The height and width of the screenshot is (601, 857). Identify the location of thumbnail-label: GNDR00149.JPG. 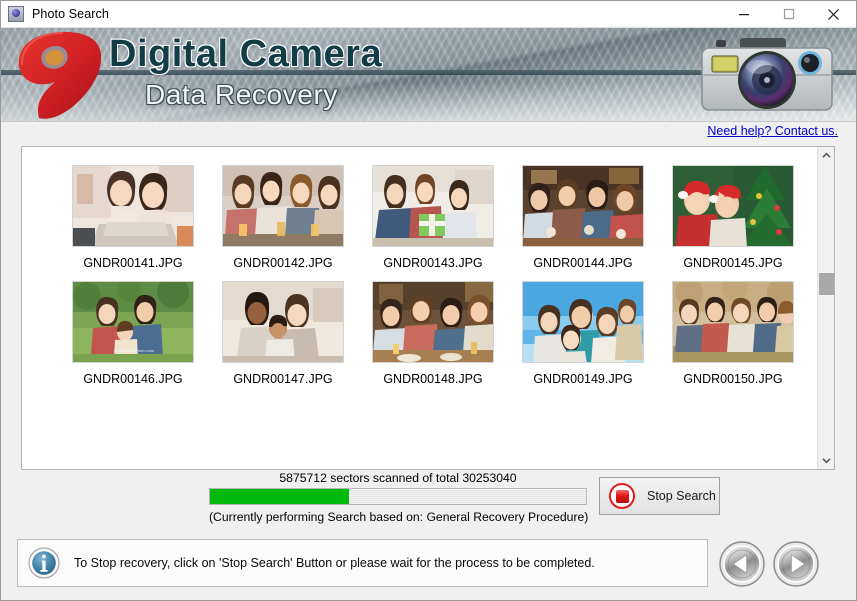
(583, 379).